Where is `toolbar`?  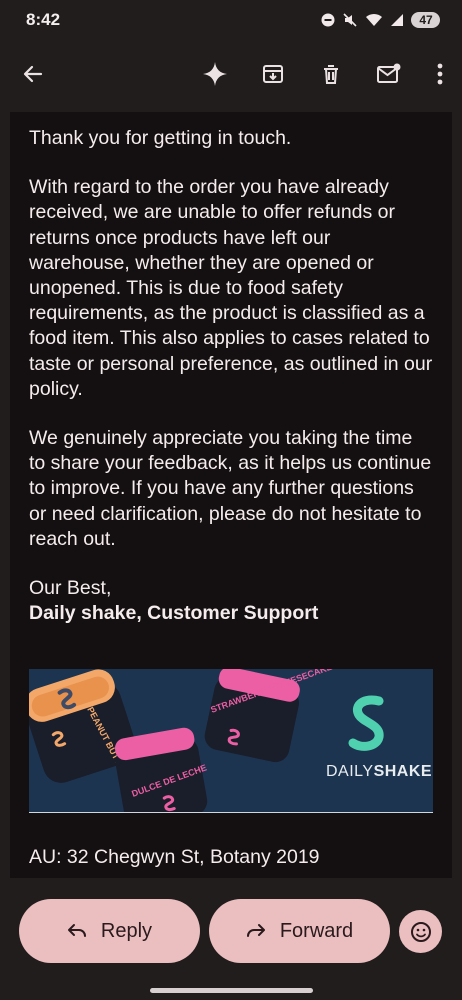
toolbar is located at coordinates (231, 74).